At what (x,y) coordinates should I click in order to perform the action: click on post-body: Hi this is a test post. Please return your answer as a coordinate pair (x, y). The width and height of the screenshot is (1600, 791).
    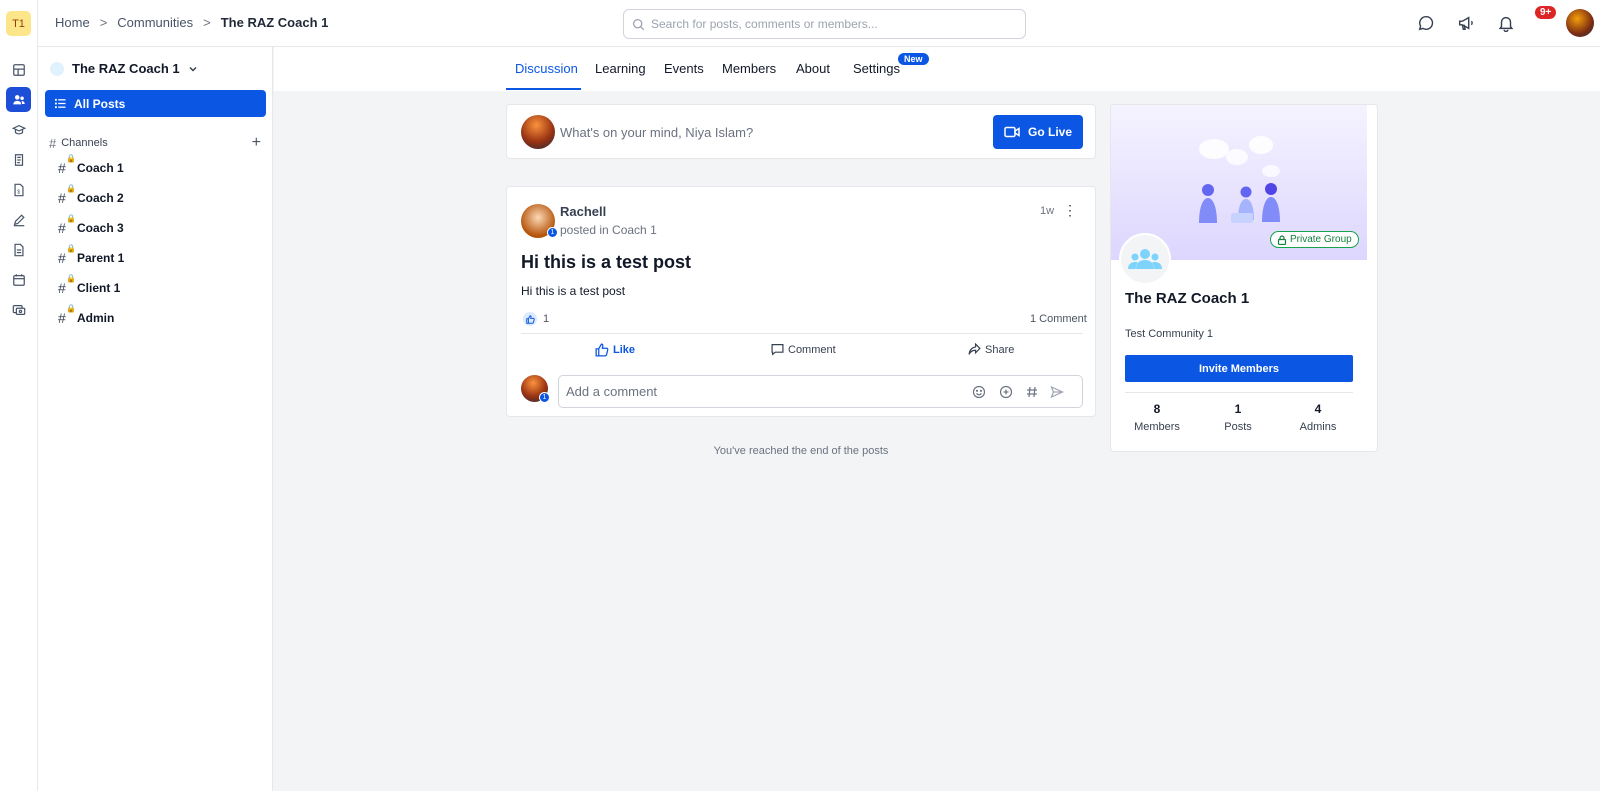
    Looking at the image, I should click on (573, 291).